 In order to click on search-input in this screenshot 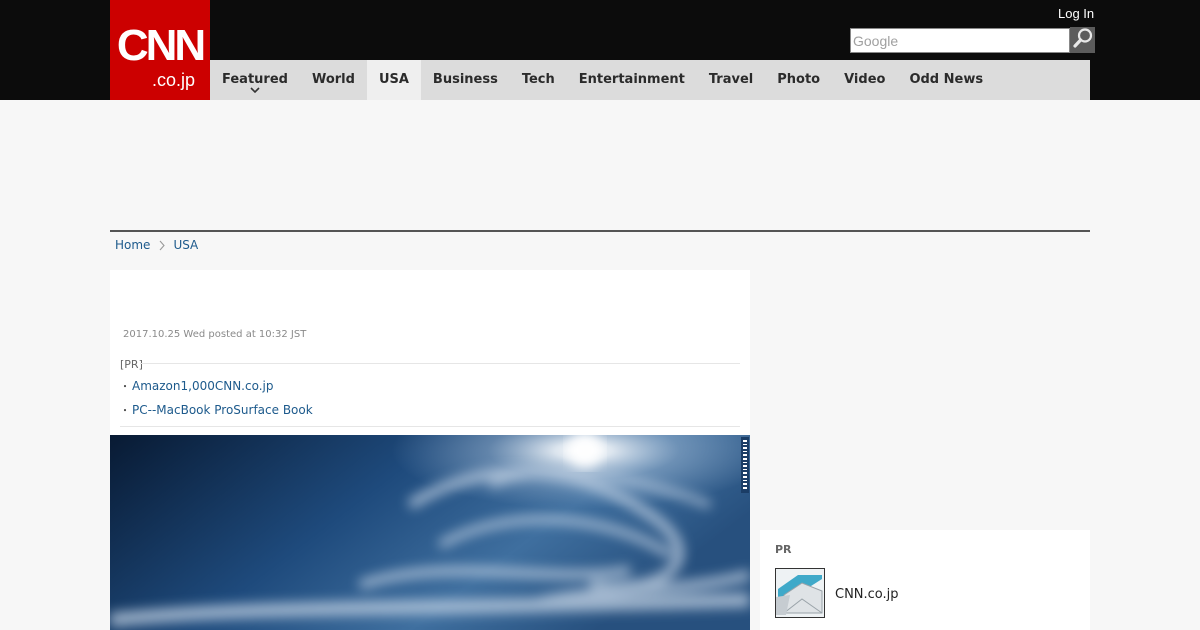, I will do `click(960, 40)`.